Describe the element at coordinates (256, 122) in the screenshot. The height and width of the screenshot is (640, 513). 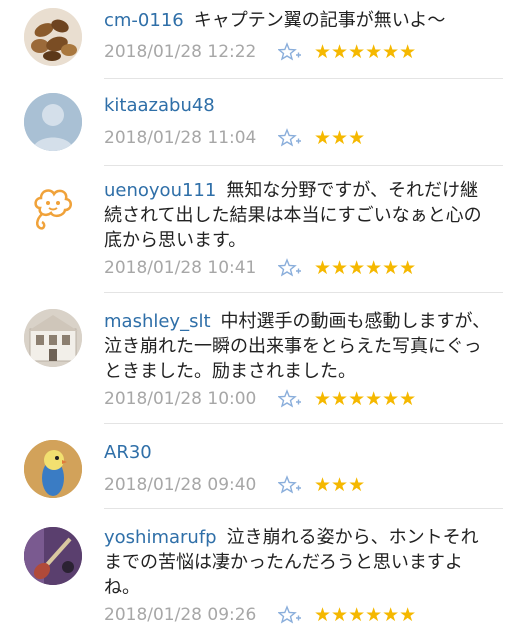
I see `comment-item: kitaazabu48 2018/01/28 11:04 ★★★` at that location.